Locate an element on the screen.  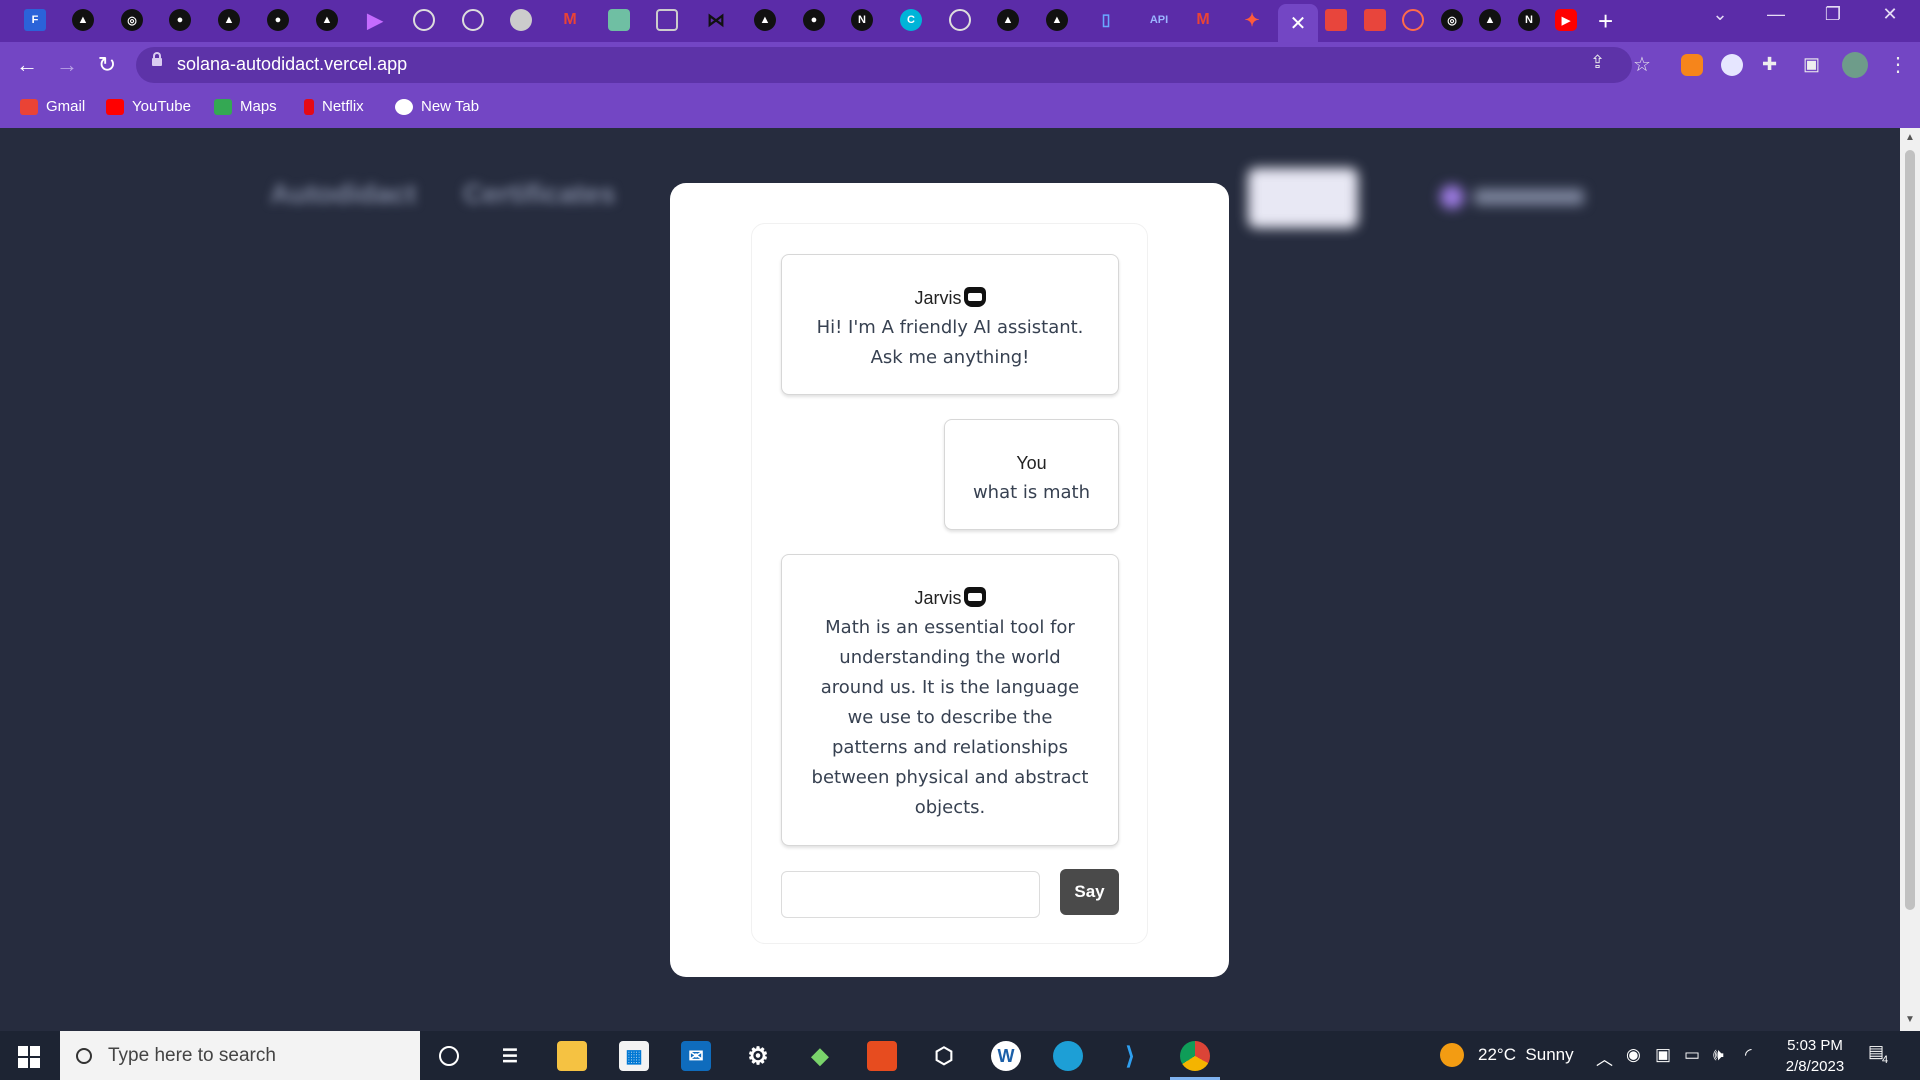
message-sender: You is located at coordinates (1031, 463).